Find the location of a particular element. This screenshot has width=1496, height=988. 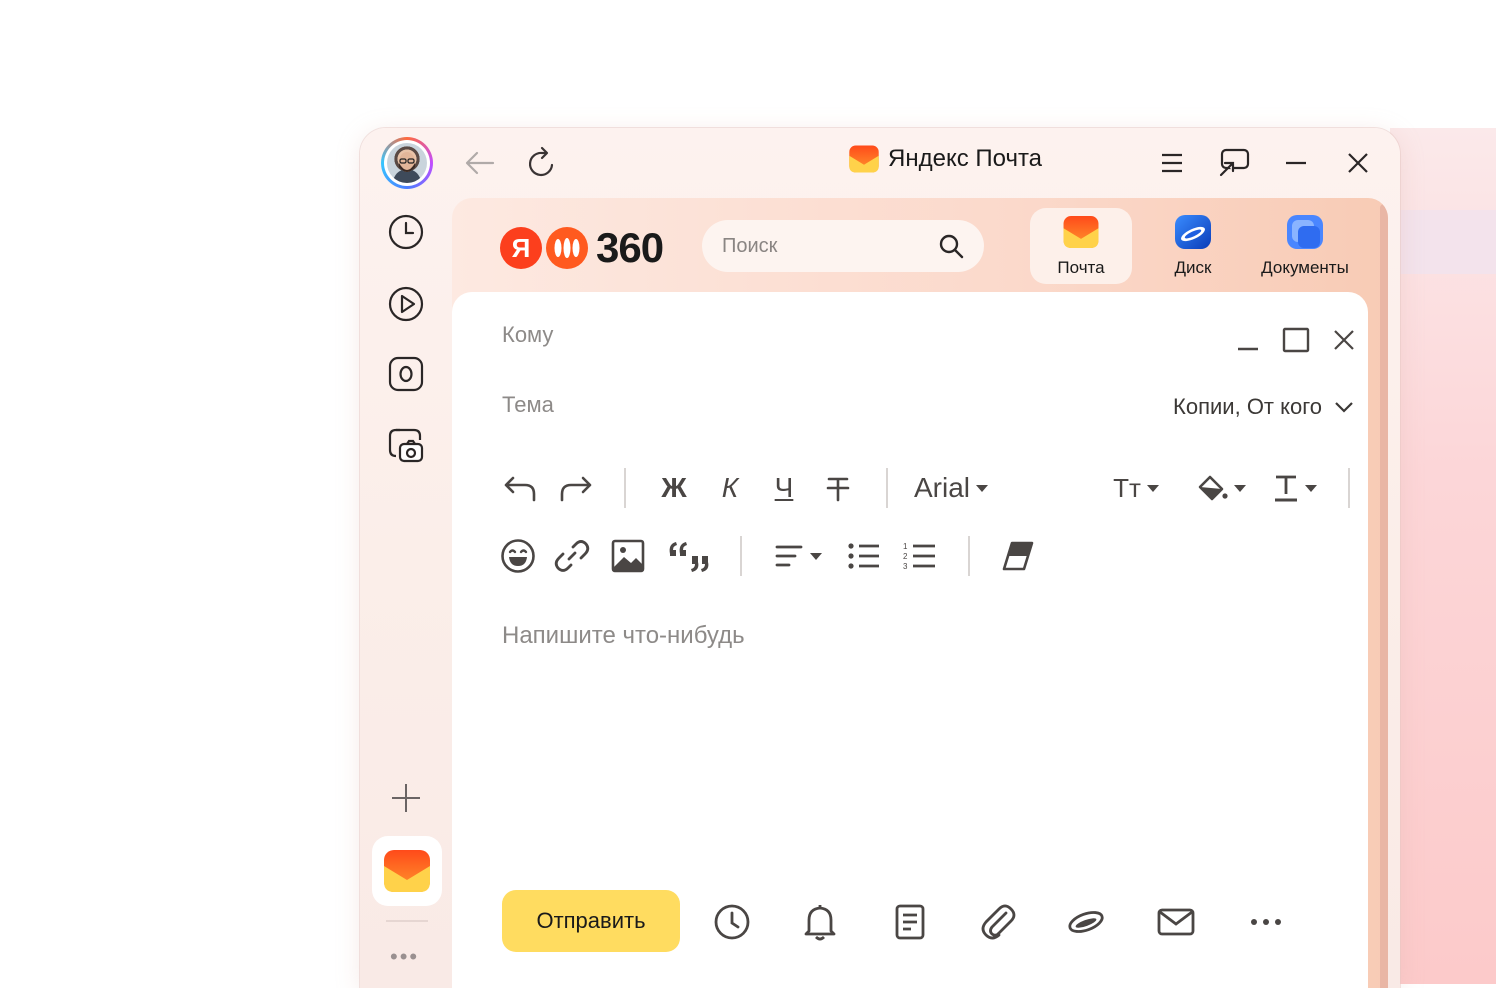

text-color-icon is located at coordinates (1286, 488).